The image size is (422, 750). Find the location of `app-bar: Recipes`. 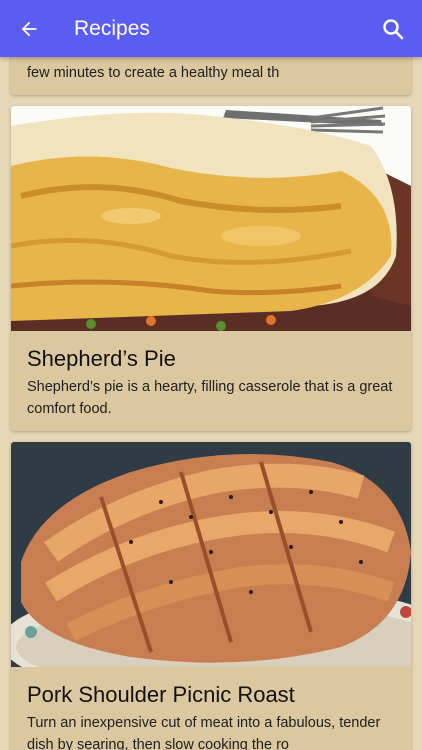

app-bar: Recipes is located at coordinates (211, 28).